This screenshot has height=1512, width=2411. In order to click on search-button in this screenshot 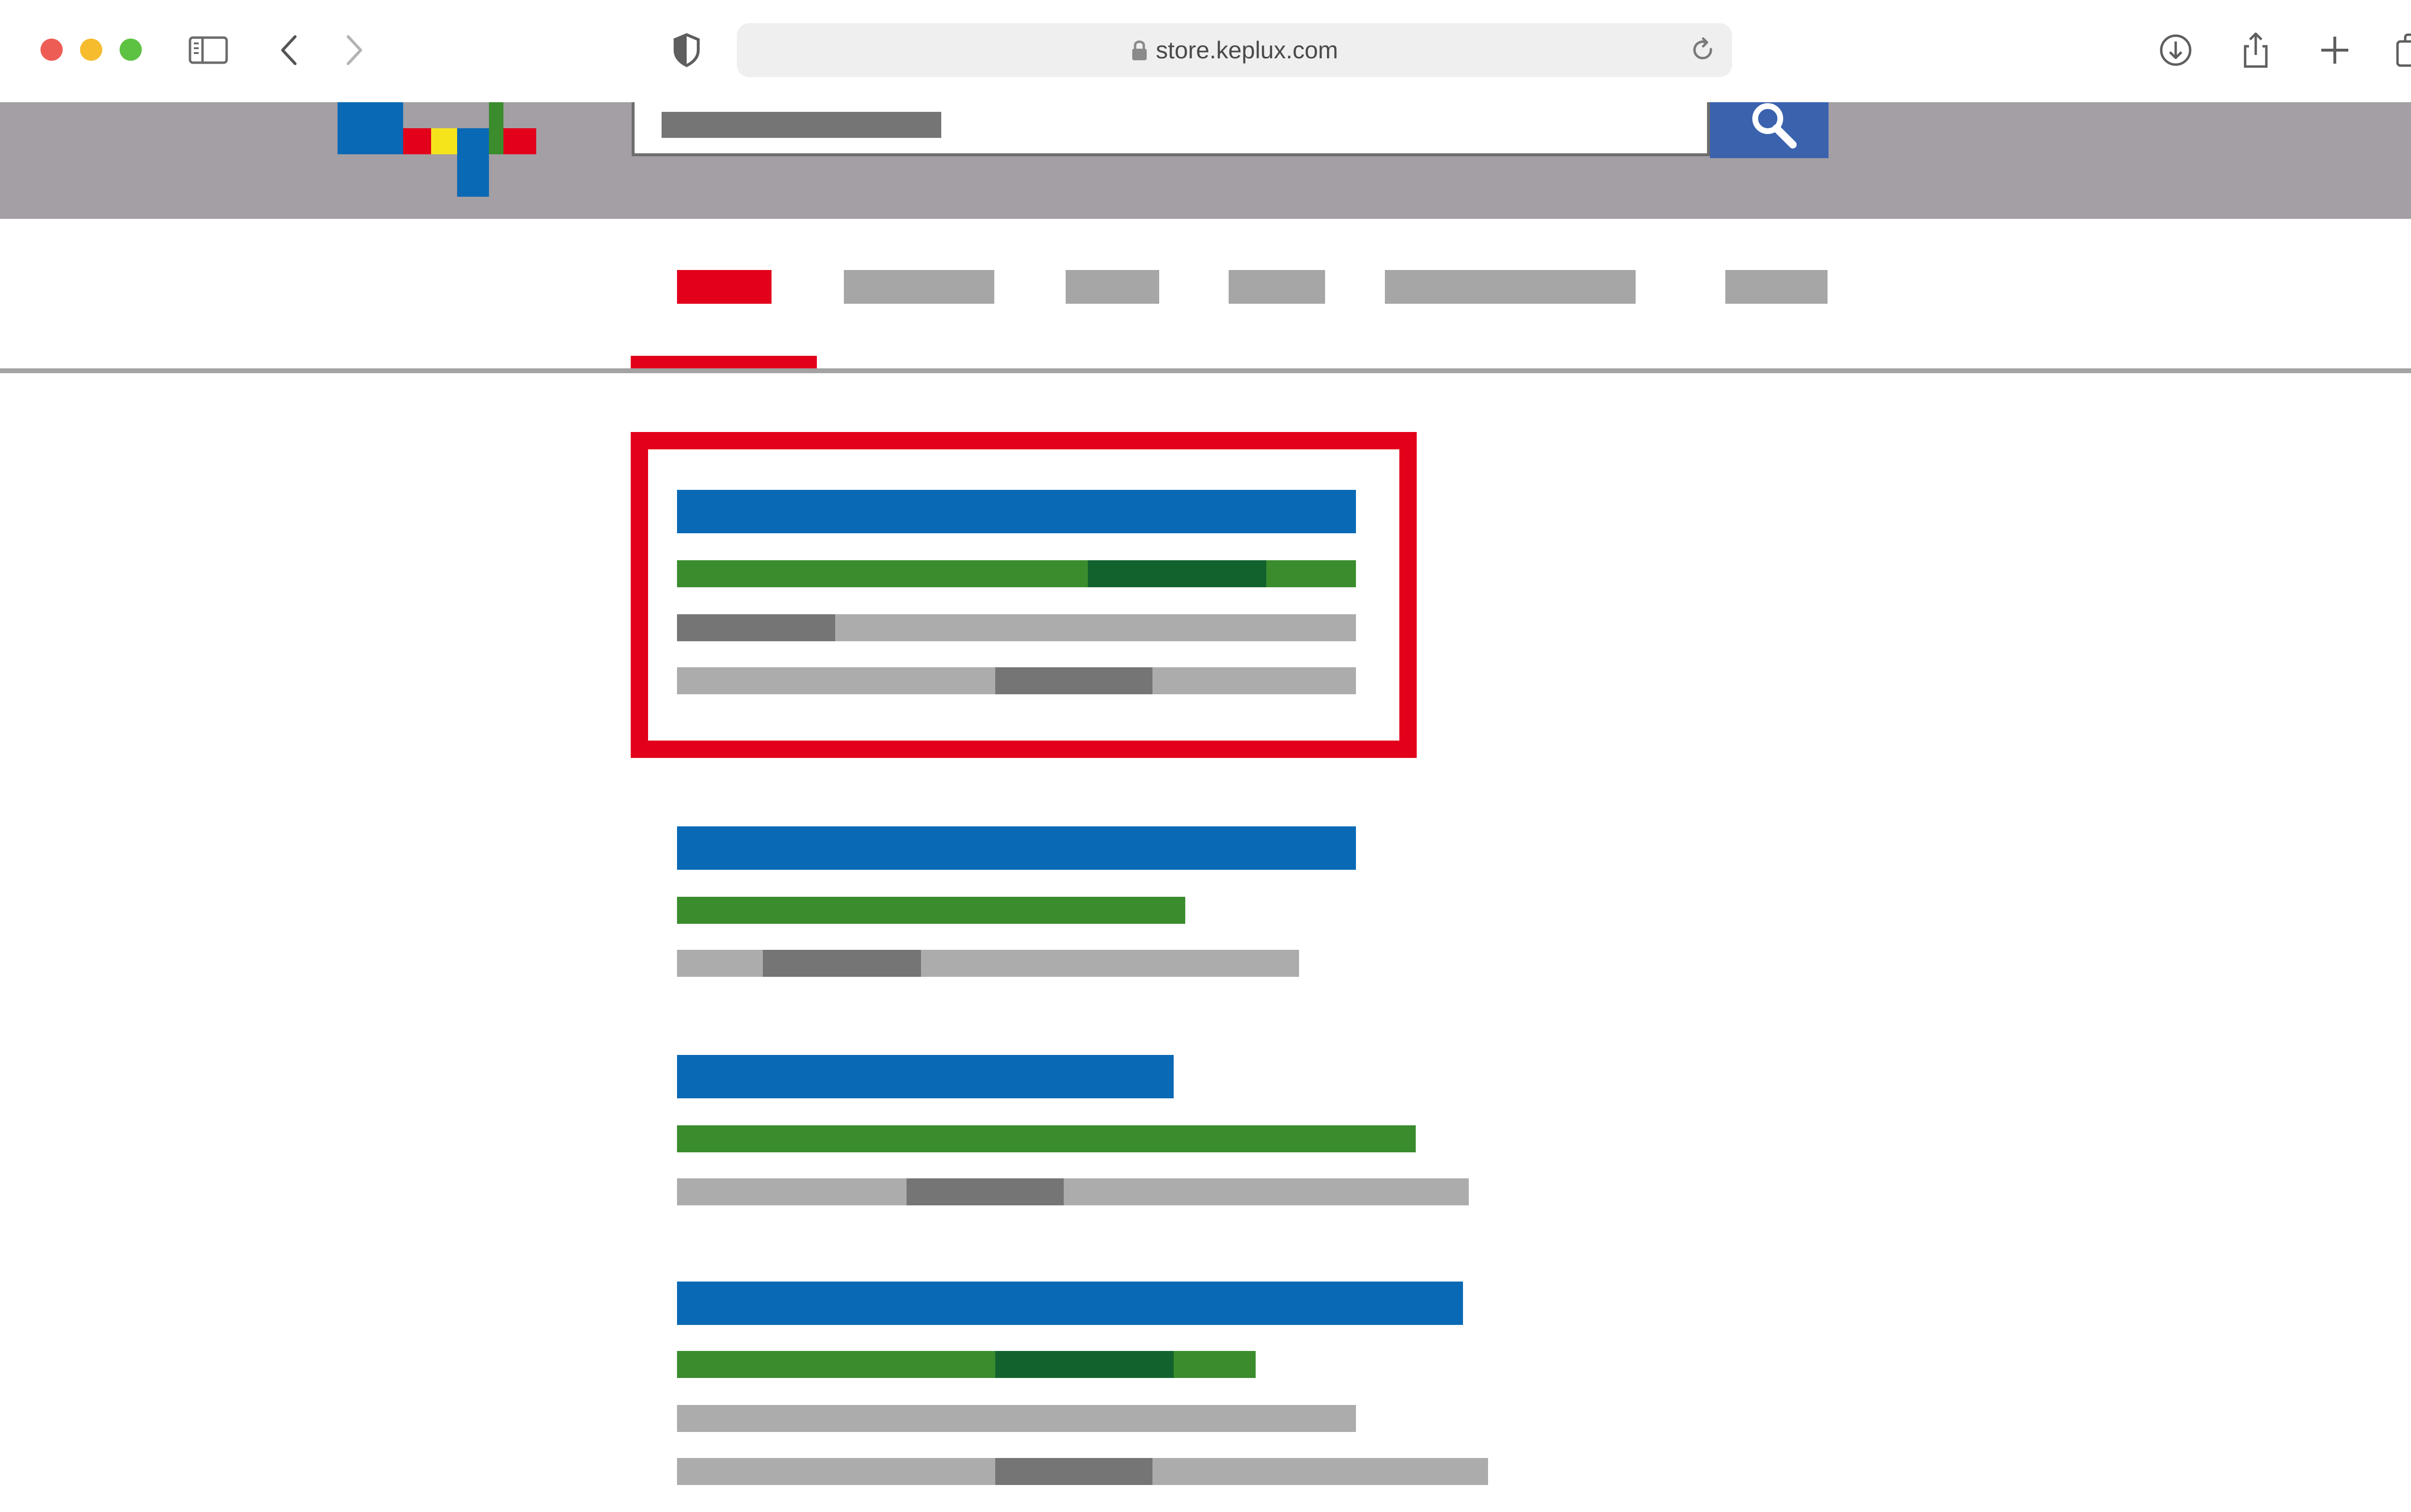, I will do `click(1770, 130)`.